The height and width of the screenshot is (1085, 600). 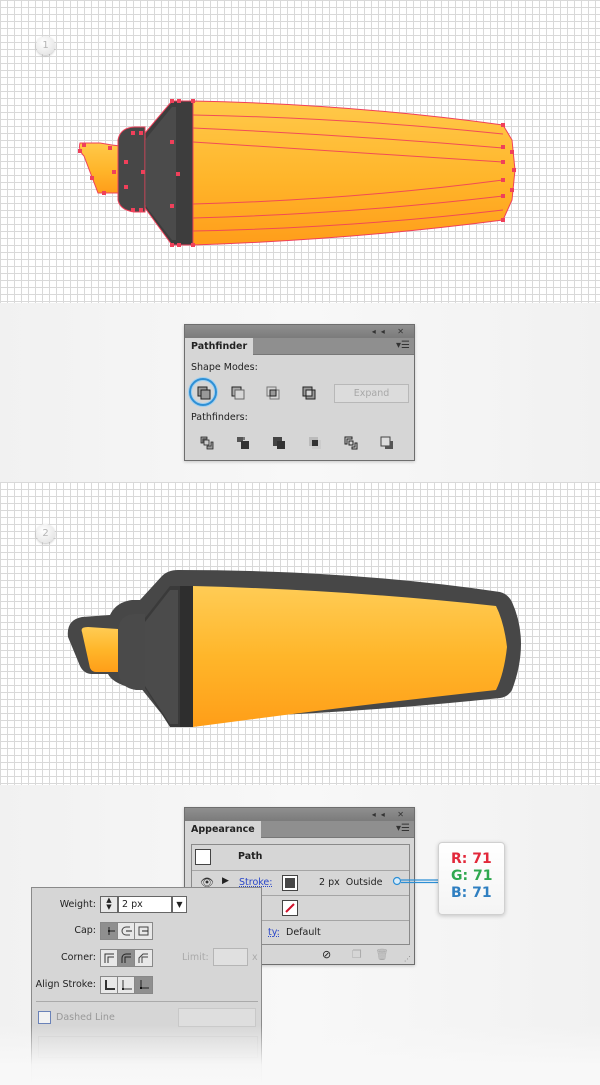 What do you see at coordinates (109, 931) in the screenshot?
I see `butt-cap-button` at bounding box center [109, 931].